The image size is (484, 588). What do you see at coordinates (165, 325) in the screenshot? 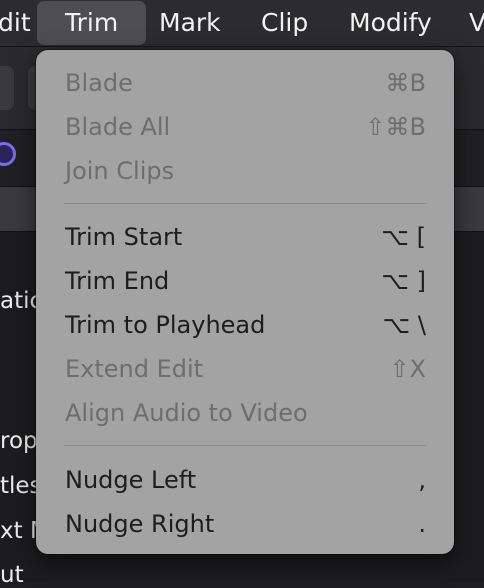
I see `menu-item-label: Trim to Playhead` at bounding box center [165, 325].